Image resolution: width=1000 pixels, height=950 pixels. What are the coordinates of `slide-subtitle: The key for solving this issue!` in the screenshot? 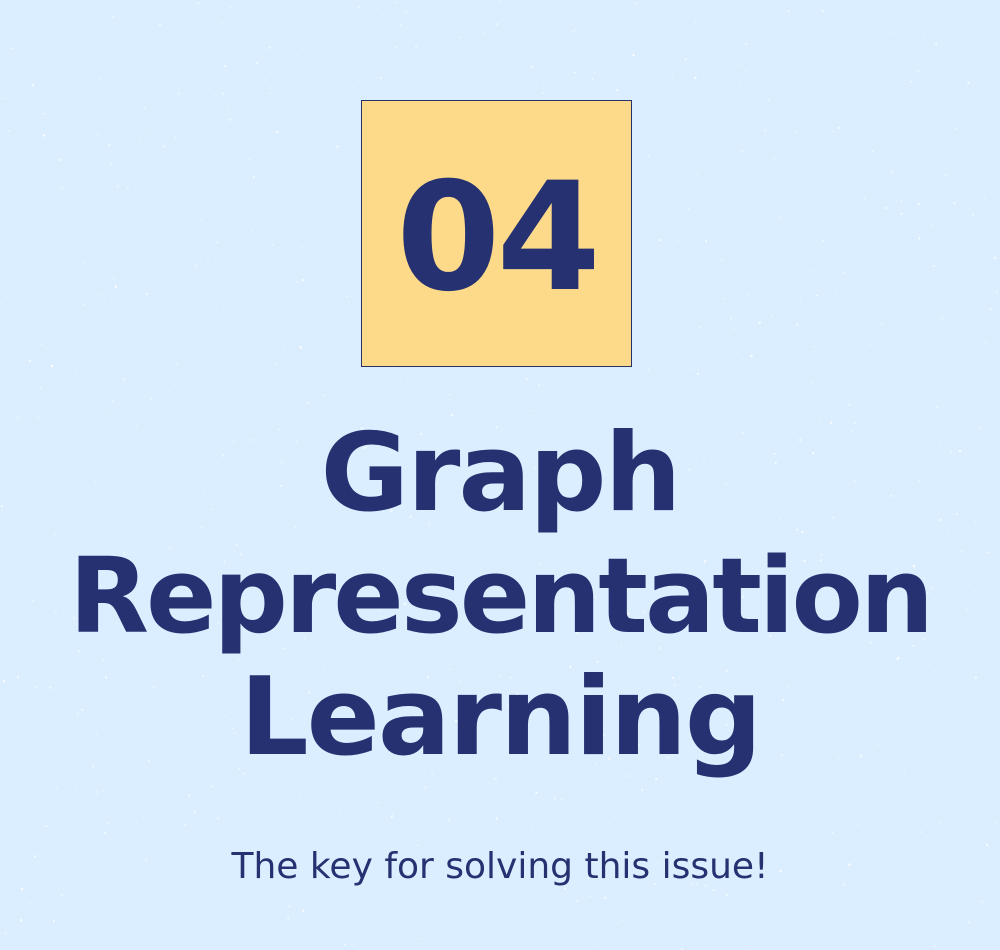 It's located at (500, 866).